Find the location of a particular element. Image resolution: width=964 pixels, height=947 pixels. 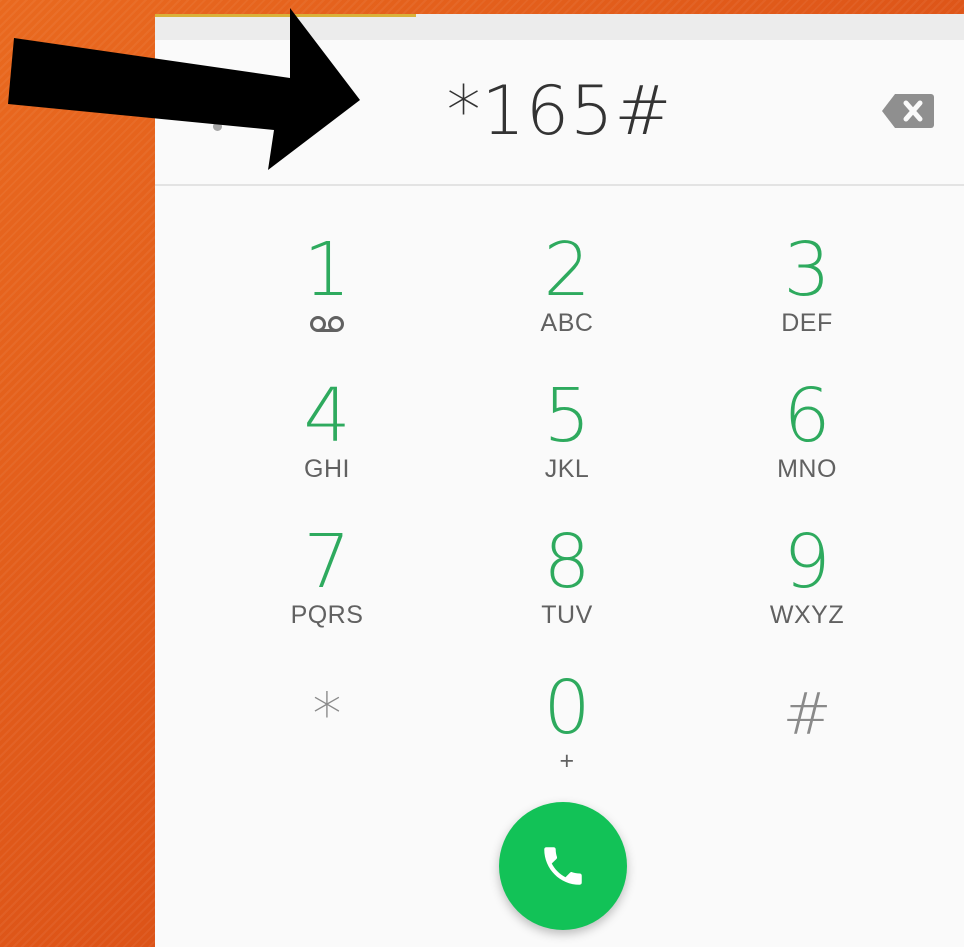

status-strip-accent is located at coordinates (285, 15).